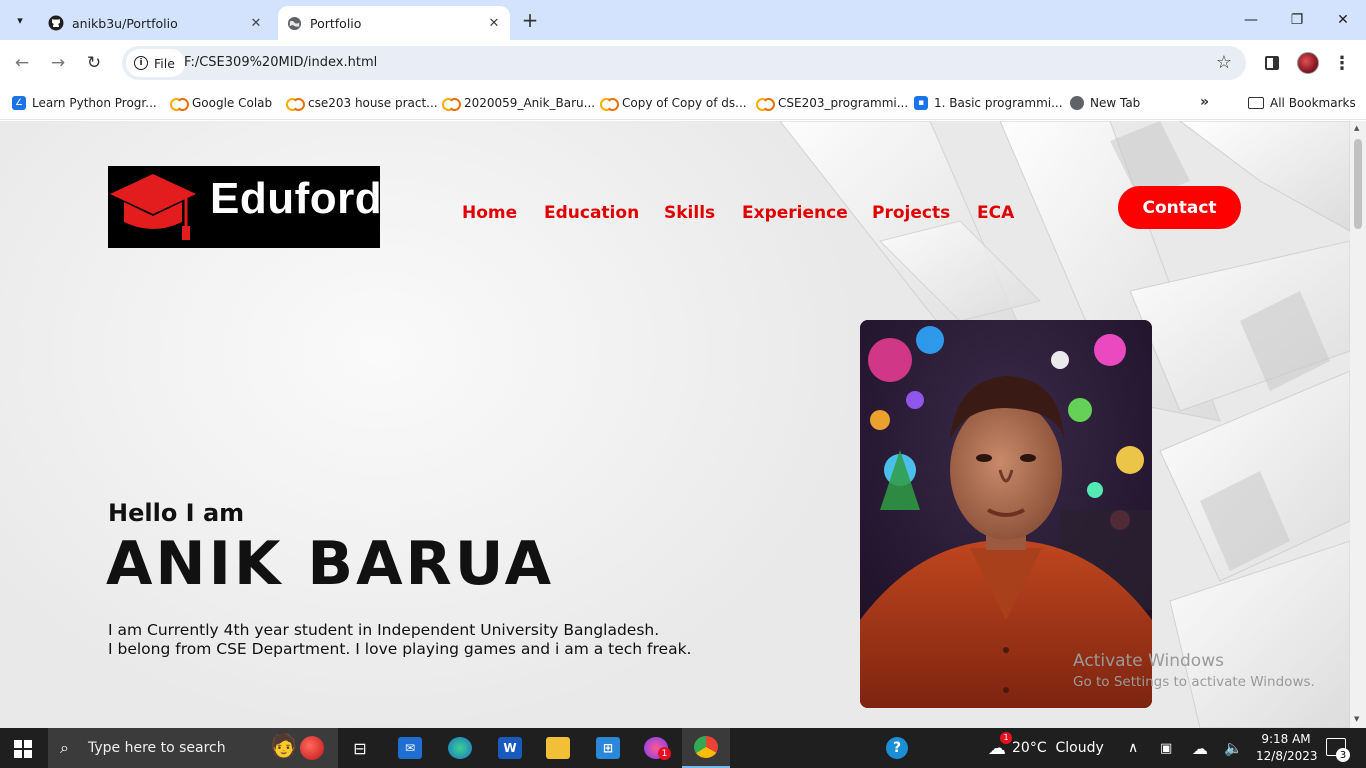  Describe the element at coordinates (1148, 661) in the screenshot. I see `watermark-title: Activate Windows` at that location.